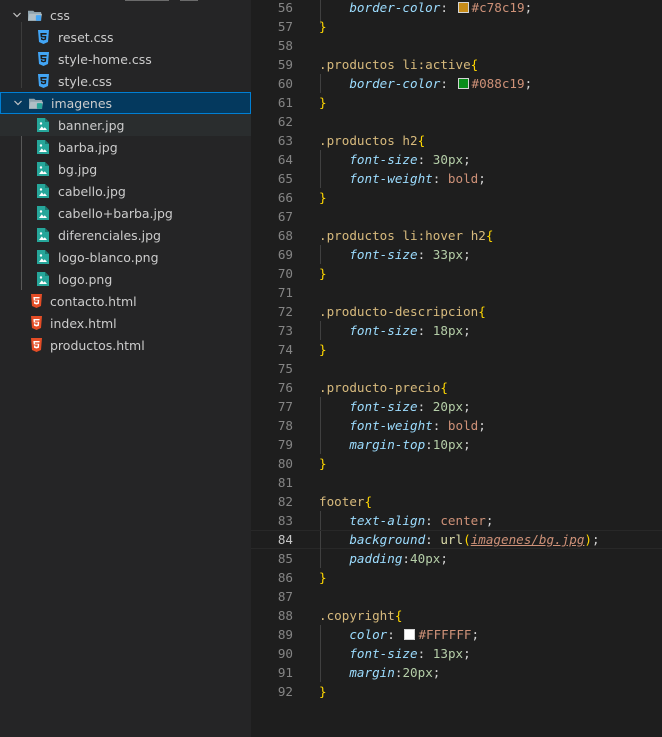 This screenshot has height=737, width=662. What do you see at coordinates (125, 125) in the screenshot?
I see `file-row-banner-jpg: banner.jpg` at bounding box center [125, 125].